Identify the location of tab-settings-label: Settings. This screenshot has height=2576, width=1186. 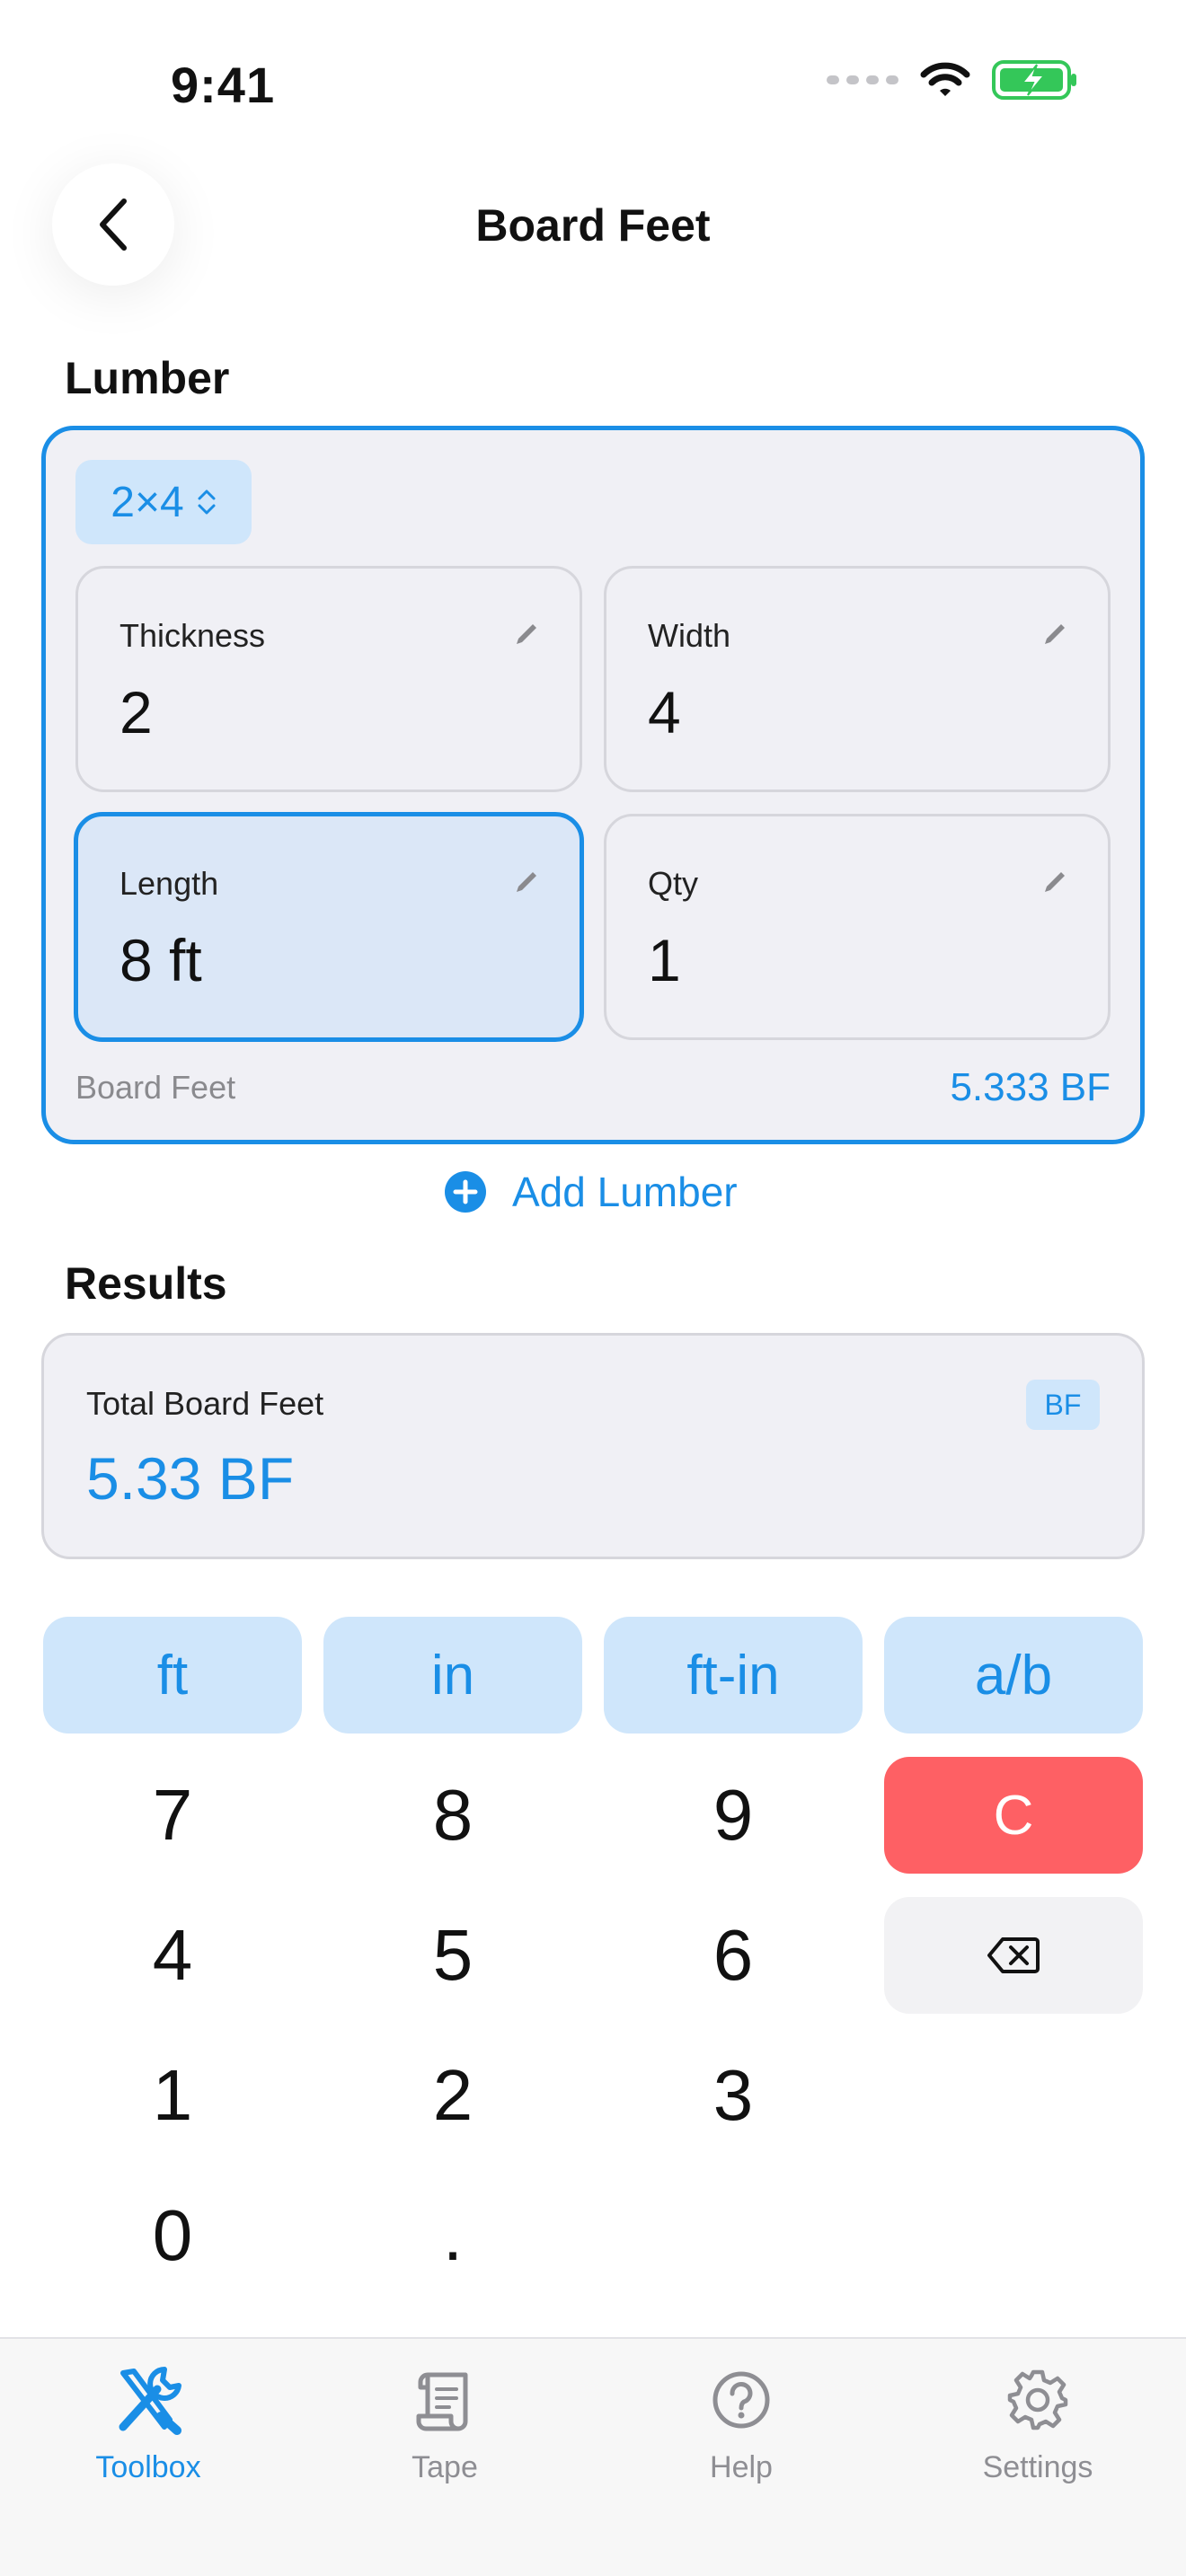
(1037, 2467).